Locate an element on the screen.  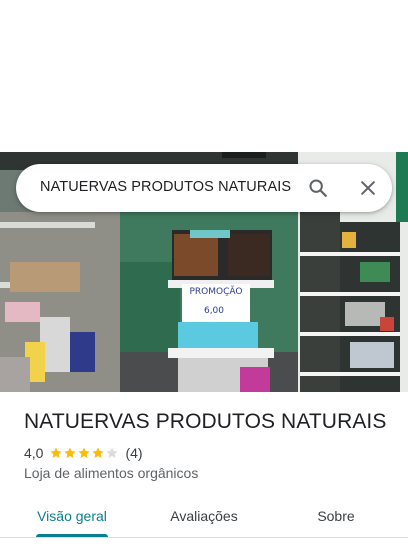
place-category: Loja de alimentos orgânicos is located at coordinates (111, 473).